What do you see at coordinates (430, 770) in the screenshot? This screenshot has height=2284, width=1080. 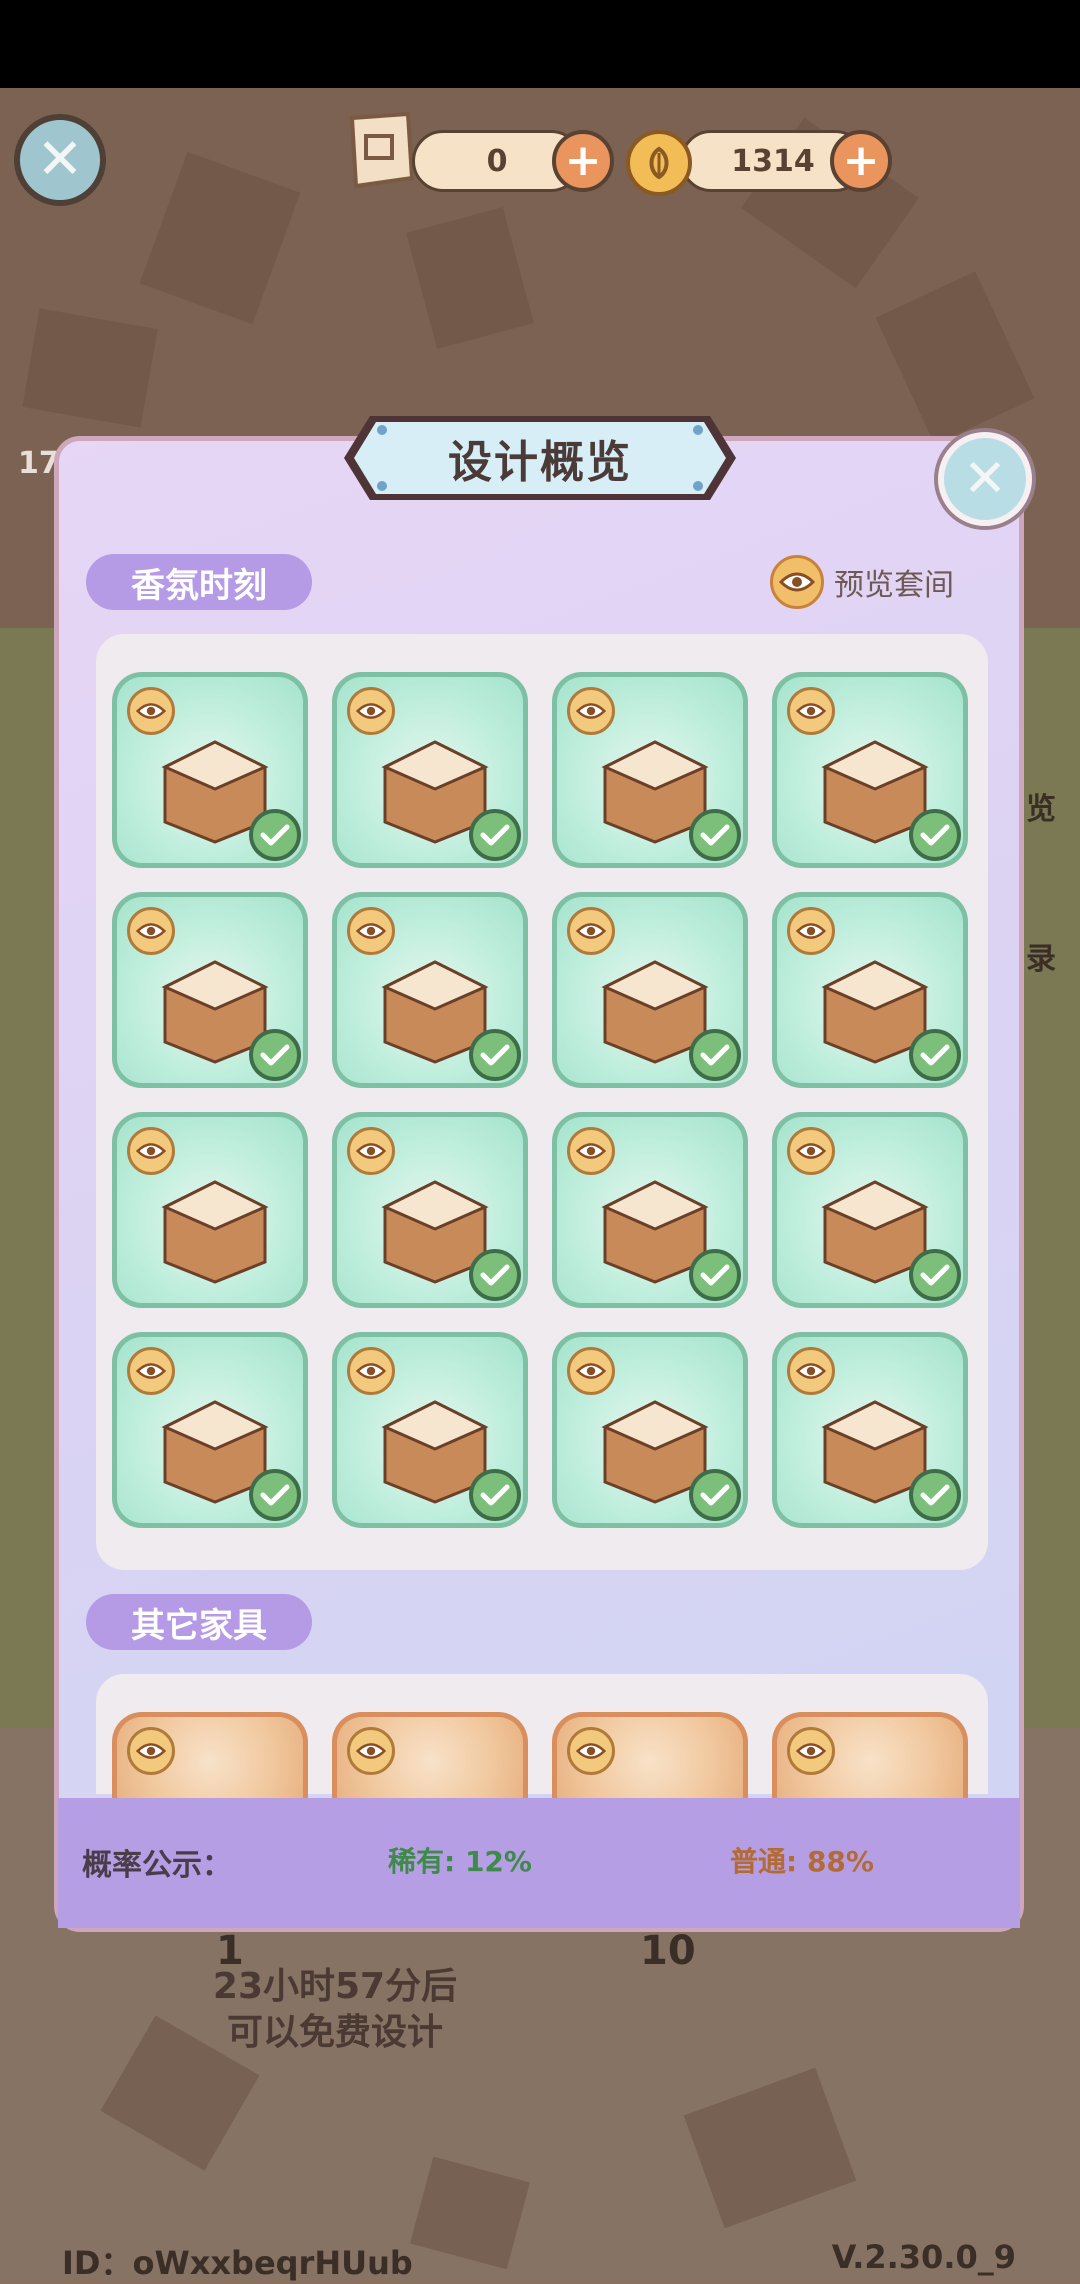 I see `item-tile-cabinet` at bounding box center [430, 770].